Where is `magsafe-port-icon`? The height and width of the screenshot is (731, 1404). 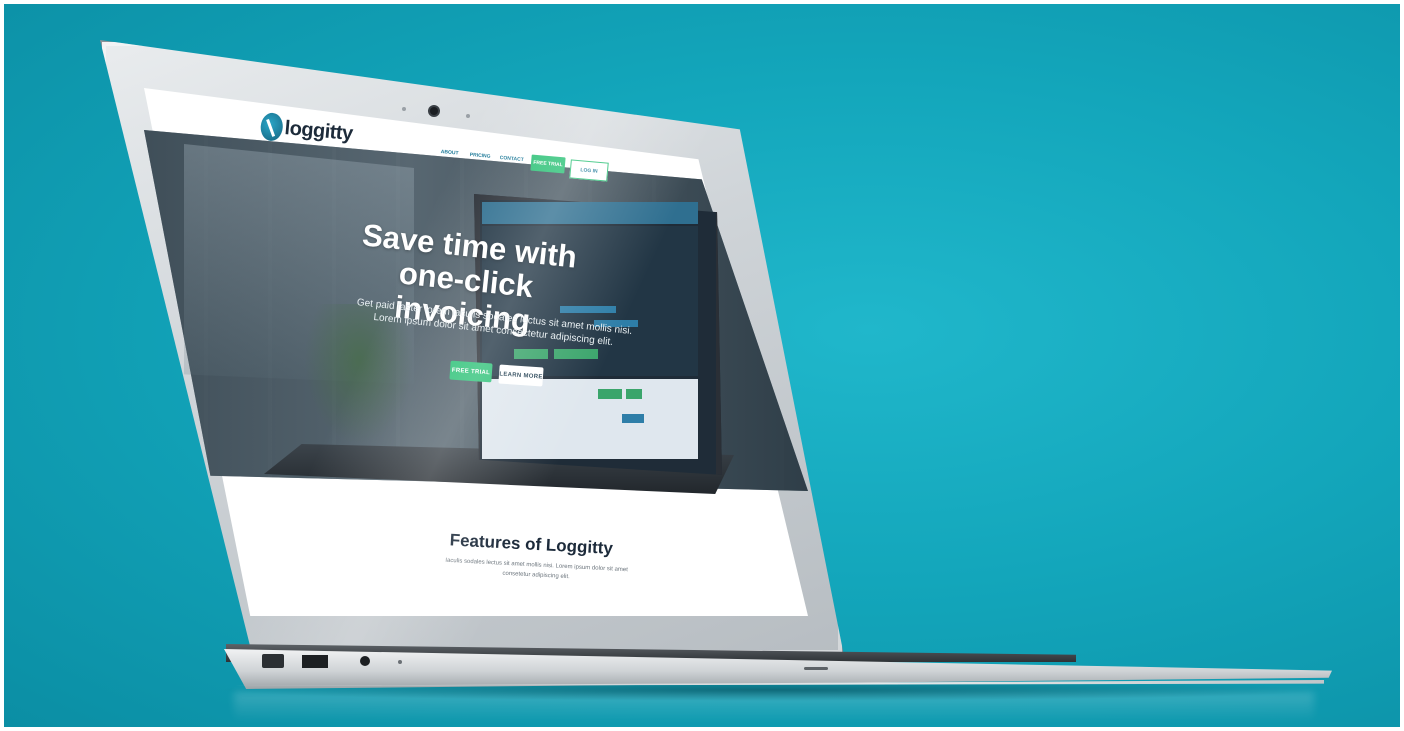 magsafe-port-icon is located at coordinates (273, 661).